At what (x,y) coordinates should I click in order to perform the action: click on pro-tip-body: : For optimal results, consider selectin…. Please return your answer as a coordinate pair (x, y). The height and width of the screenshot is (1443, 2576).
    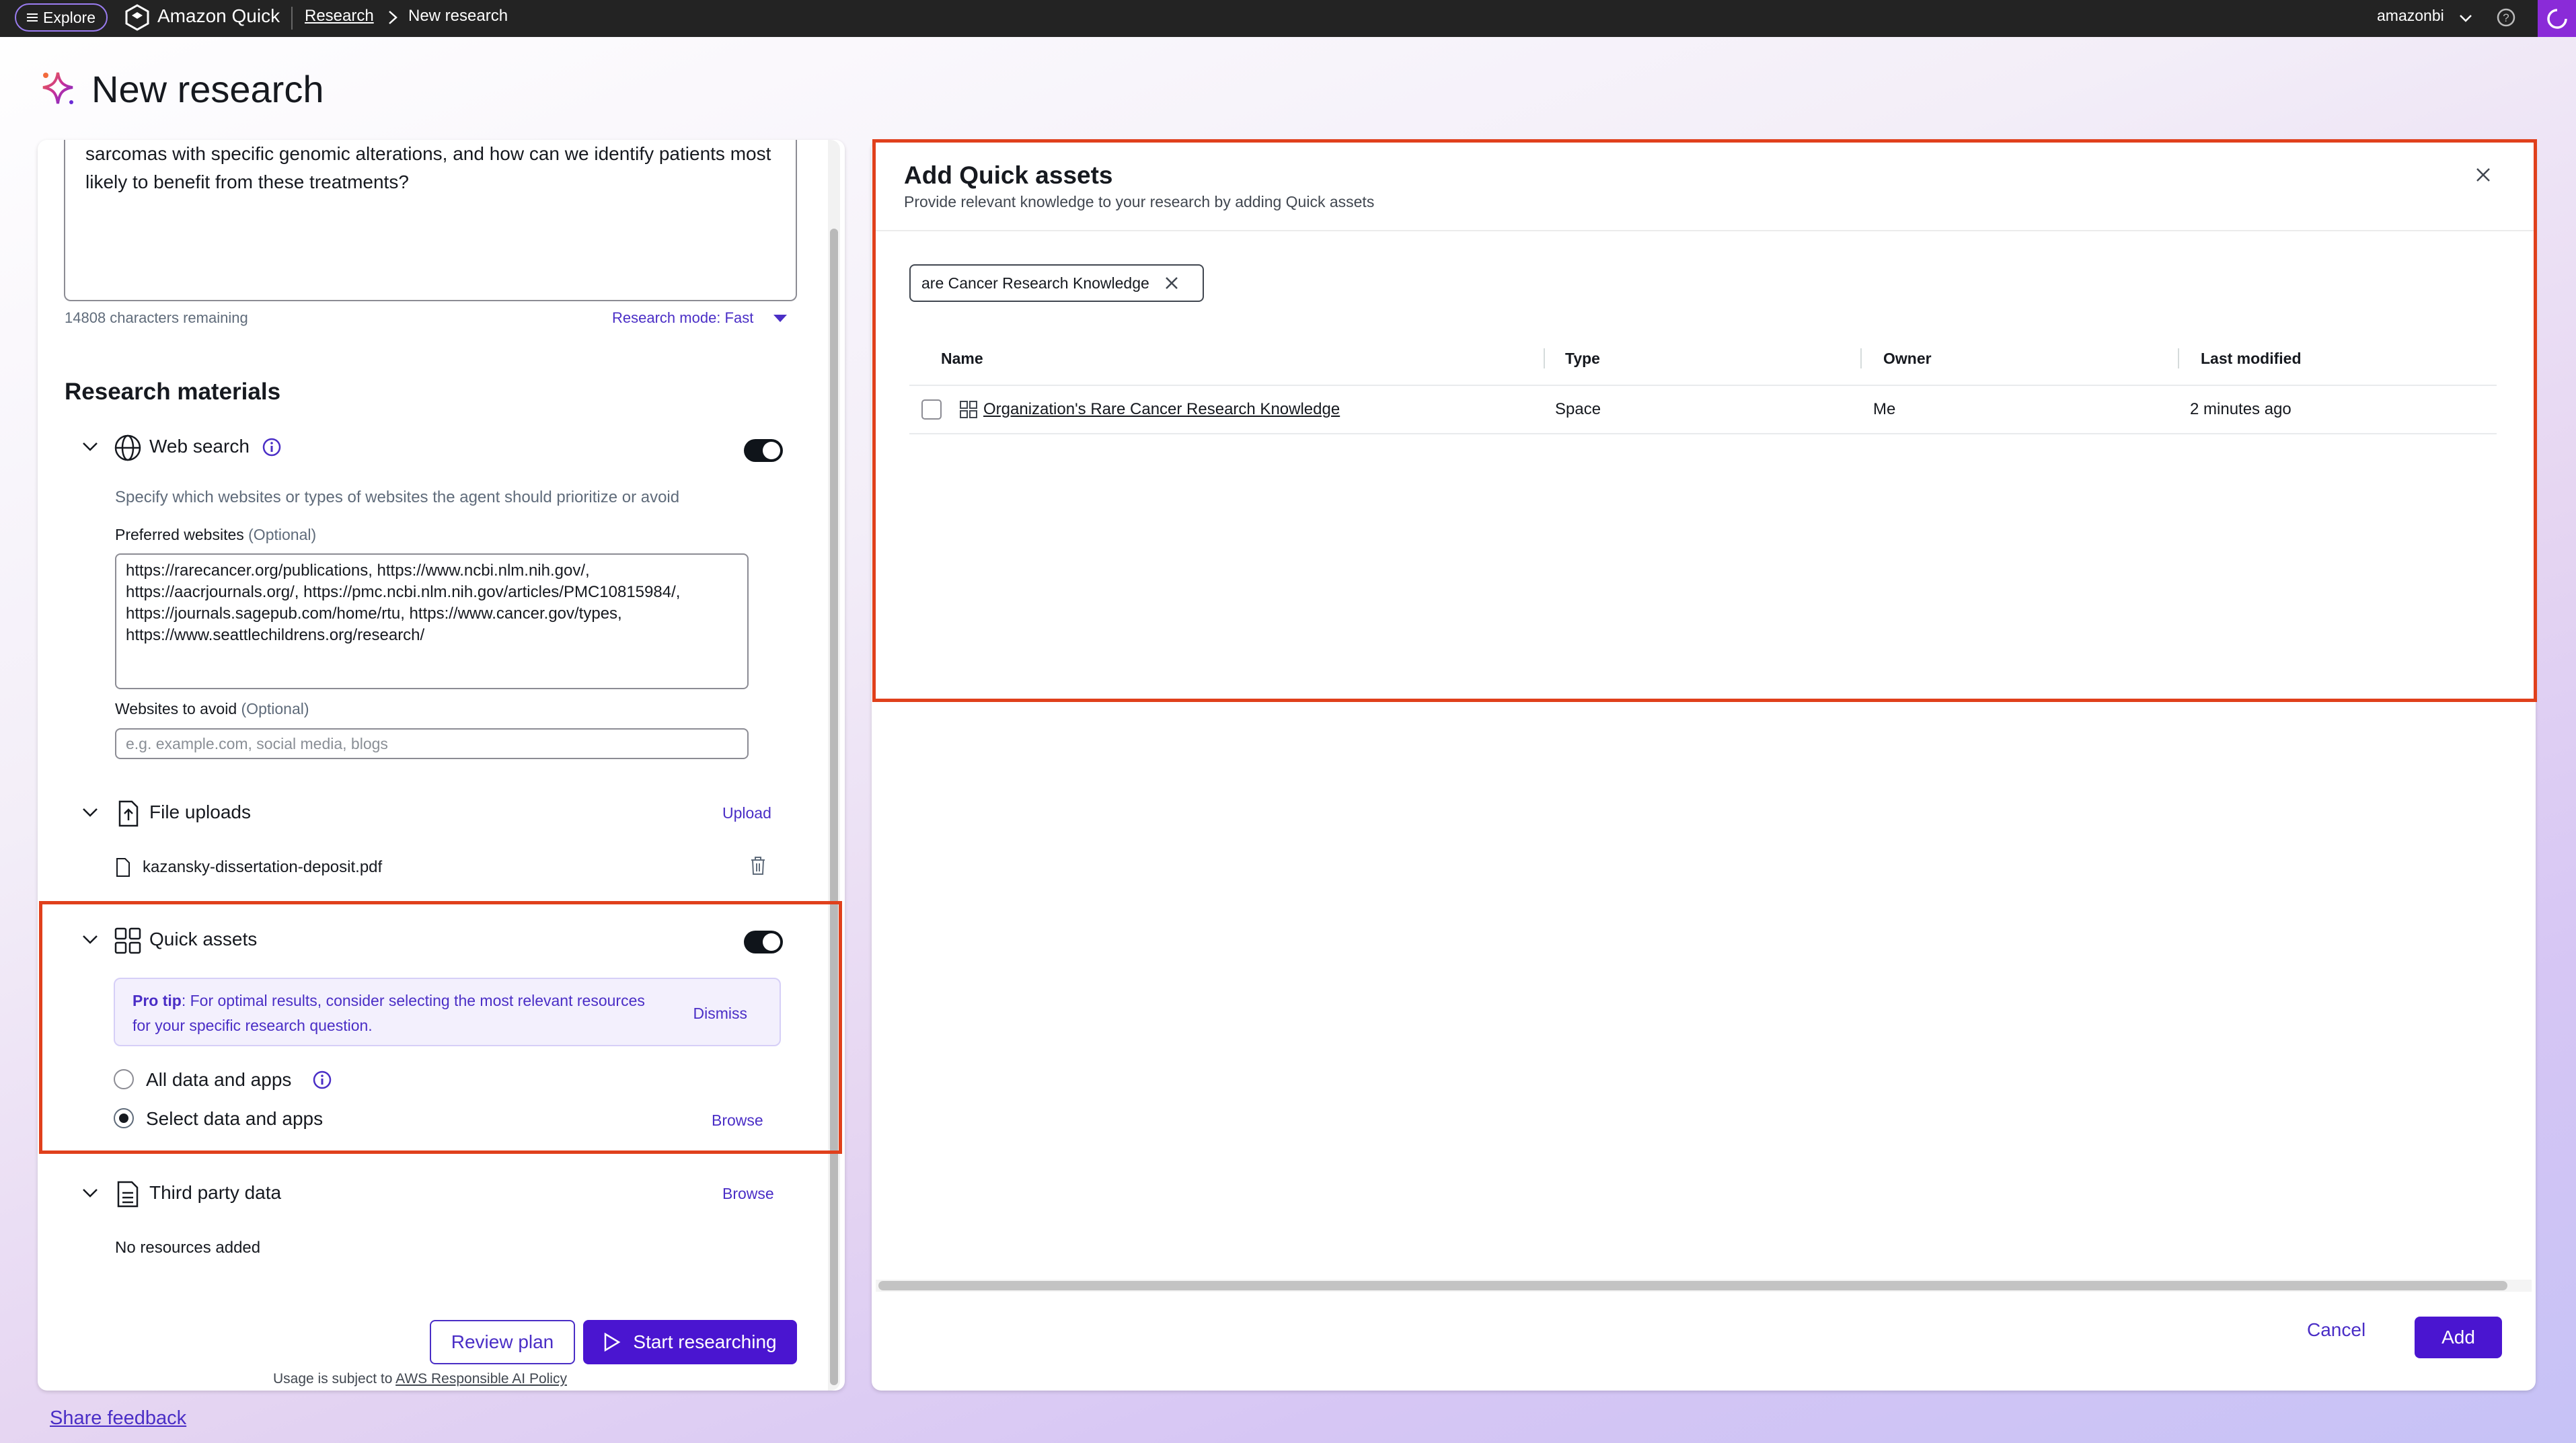
    Looking at the image, I should click on (388, 1013).